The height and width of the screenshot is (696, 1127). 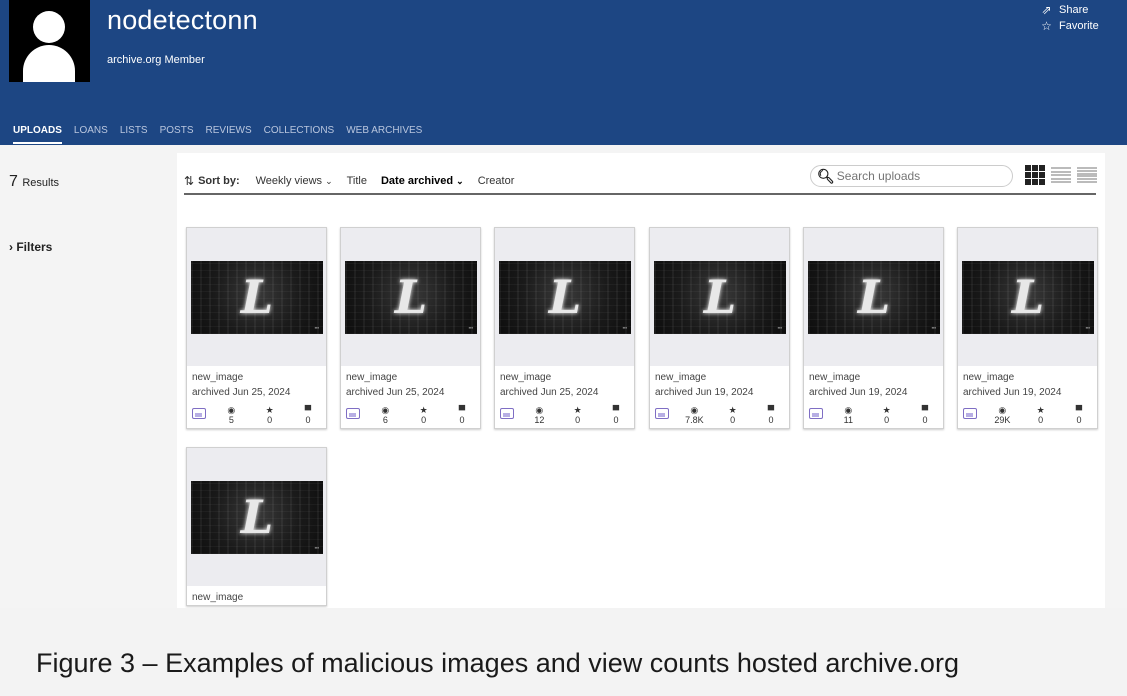 I want to click on view-count: 12, so click(x=539, y=420).